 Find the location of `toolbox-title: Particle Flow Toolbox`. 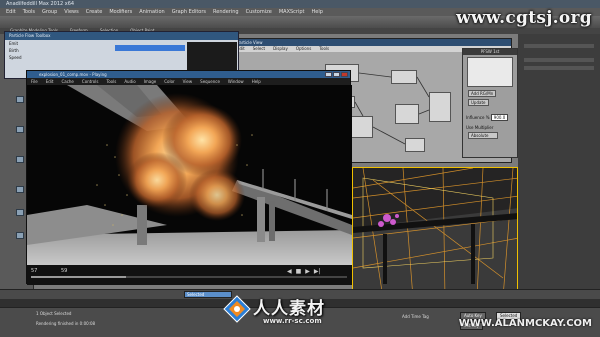

toolbox-title: Particle Flow Toolbox is located at coordinates (121, 36).